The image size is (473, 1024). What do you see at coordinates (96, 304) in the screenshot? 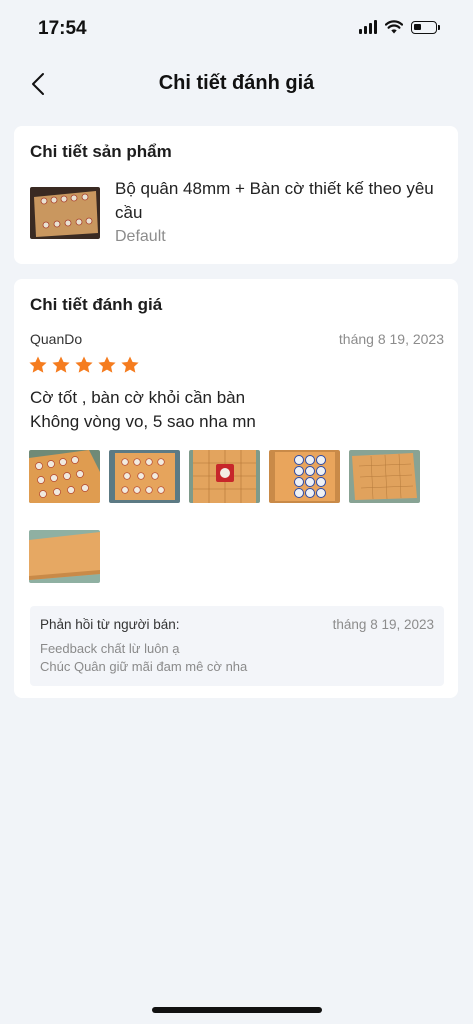
I see `review-section-heading: Chi tiết đánh giá` at bounding box center [96, 304].